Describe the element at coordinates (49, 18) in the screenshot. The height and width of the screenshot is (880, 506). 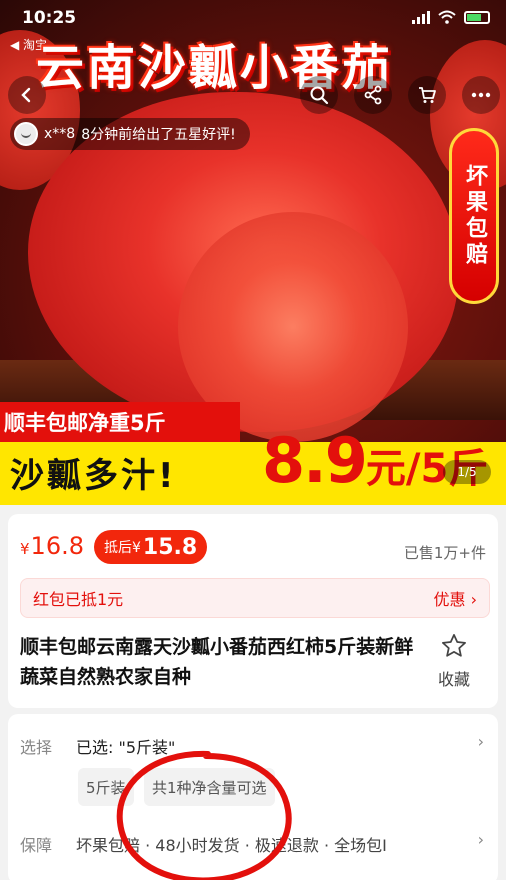
I see `status-time: 10:25` at that location.